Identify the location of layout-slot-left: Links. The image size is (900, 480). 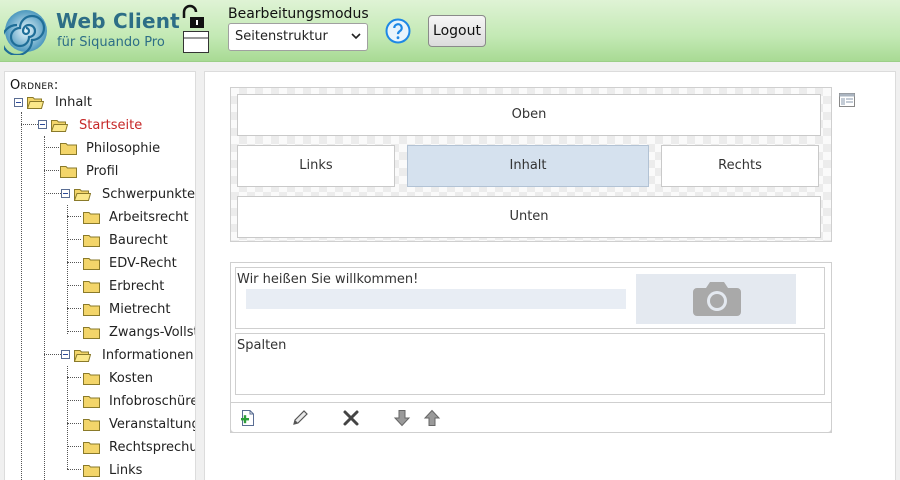
(316, 166).